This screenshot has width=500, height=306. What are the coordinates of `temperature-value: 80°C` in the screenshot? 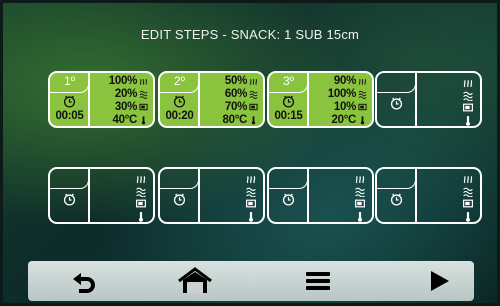 It's located at (235, 119).